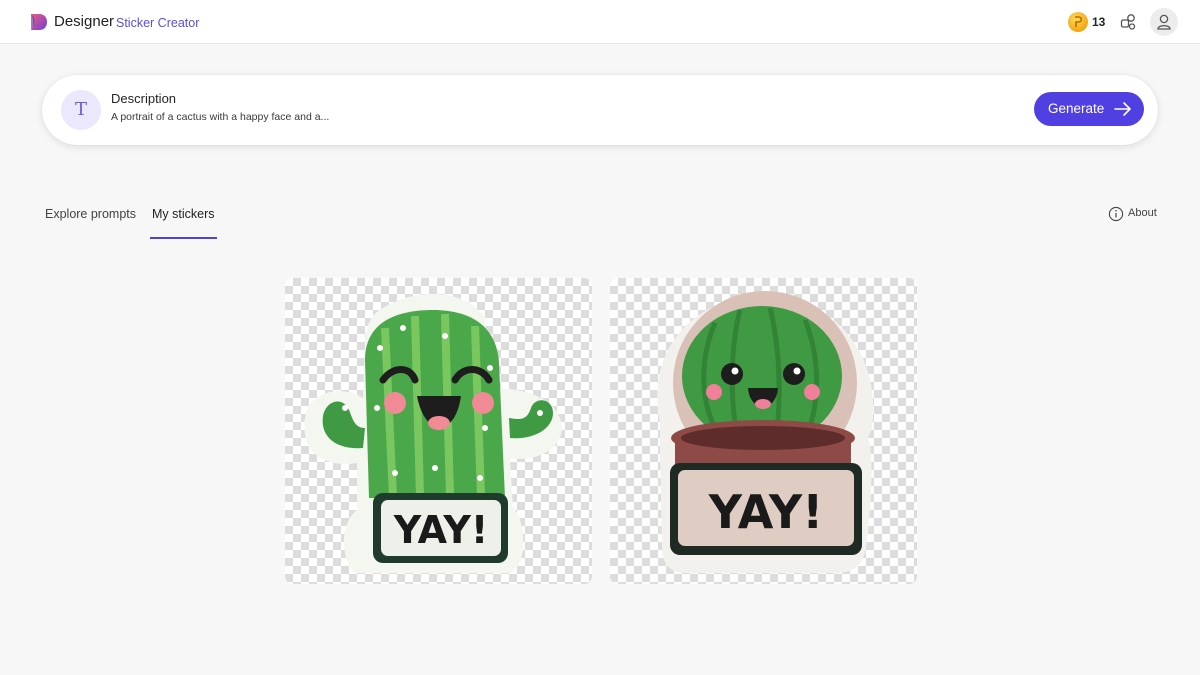 This screenshot has width=1200, height=675. What do you see at coordinates (600, 22) in the screenshot?
I see `top-bar: Designer Sticker Creator 13` at bounding box center [600, 22].